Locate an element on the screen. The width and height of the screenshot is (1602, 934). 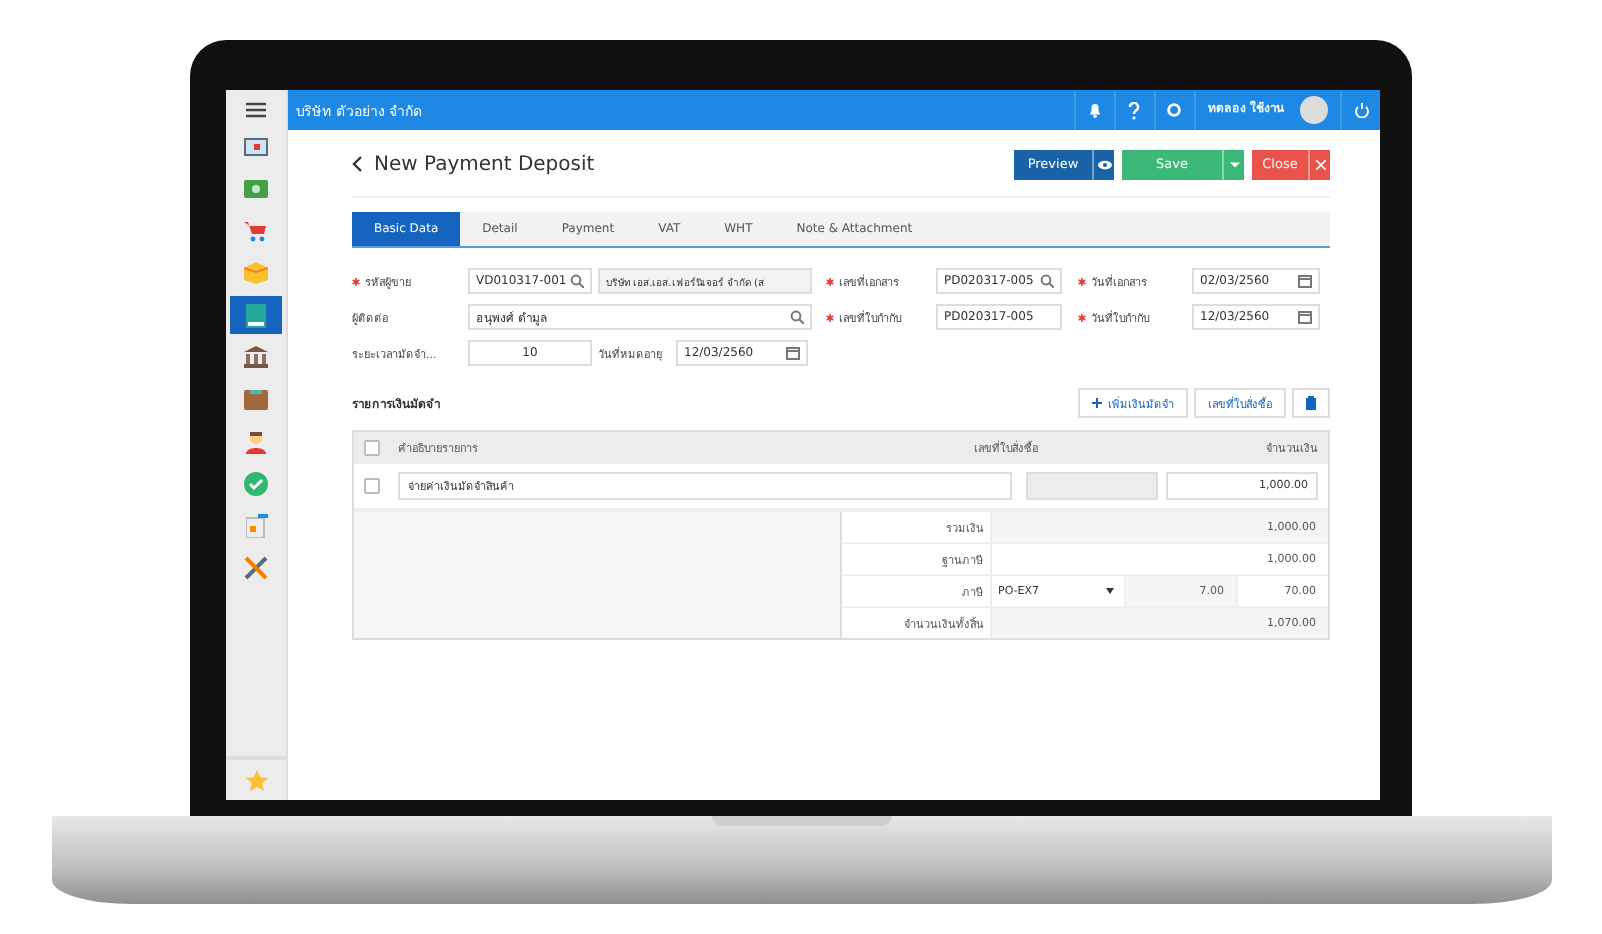
wallet-icon is located at coordinates (256, 399).